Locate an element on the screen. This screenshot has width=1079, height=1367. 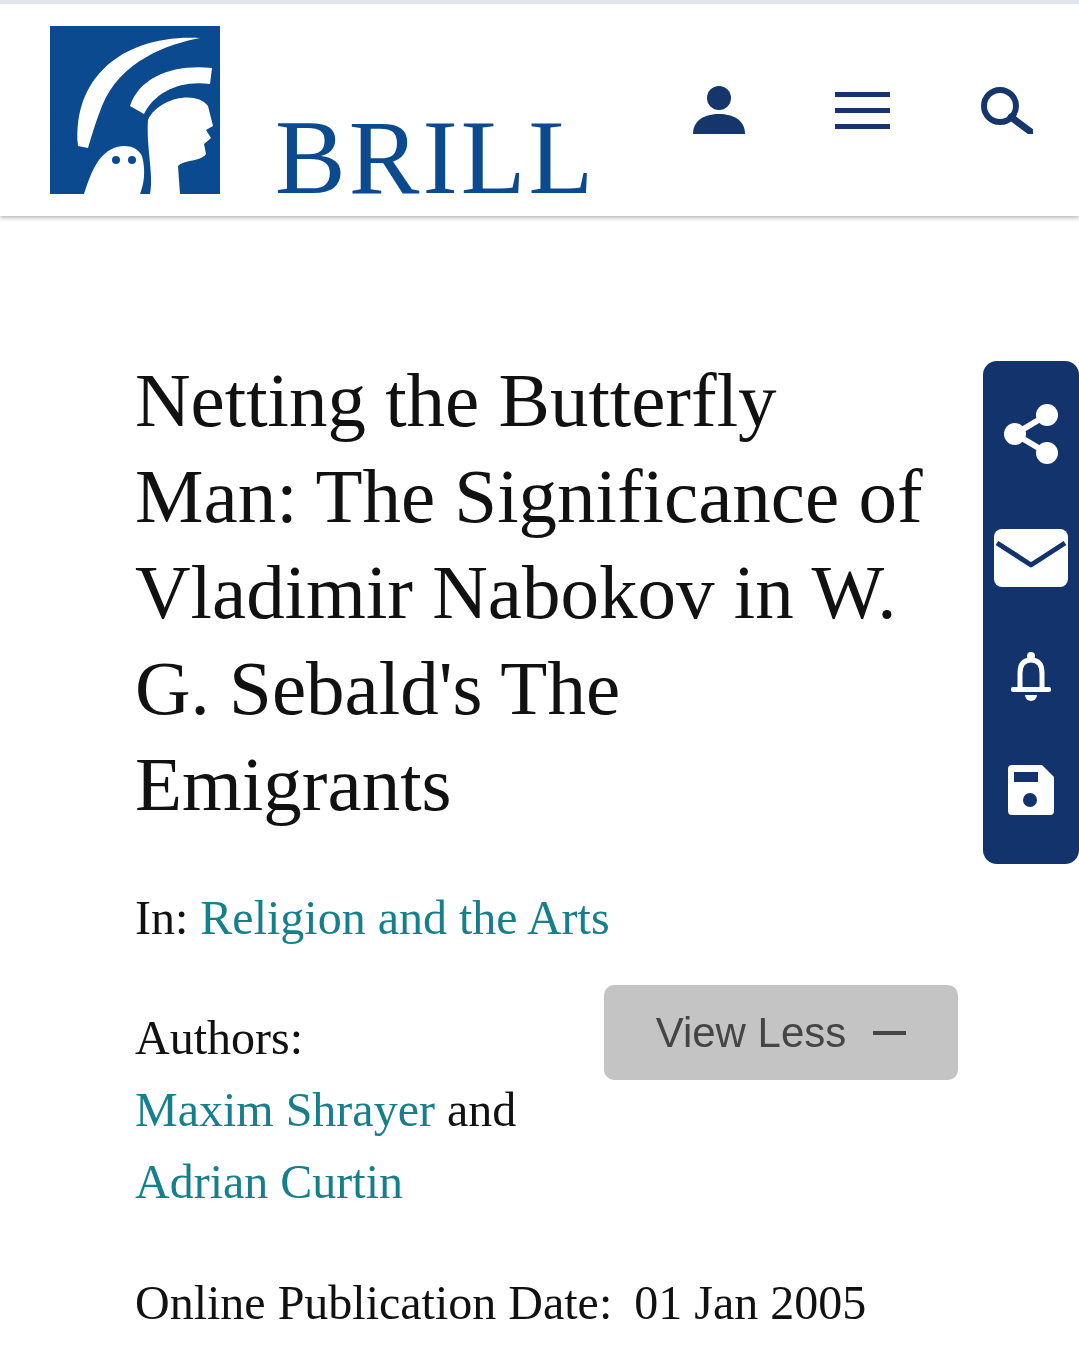
person-icon is located at coordinates (719, 110).